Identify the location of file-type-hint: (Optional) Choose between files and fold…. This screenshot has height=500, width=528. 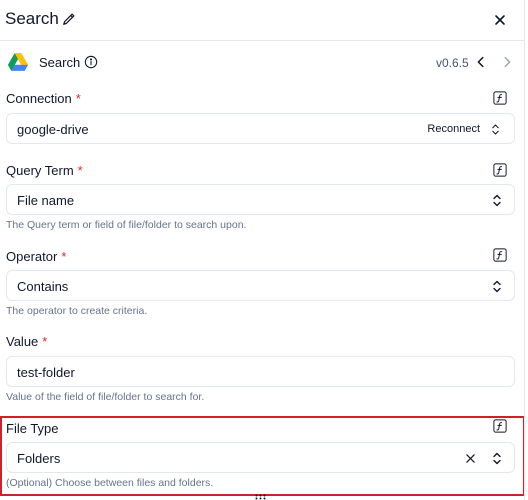
(110, 483).